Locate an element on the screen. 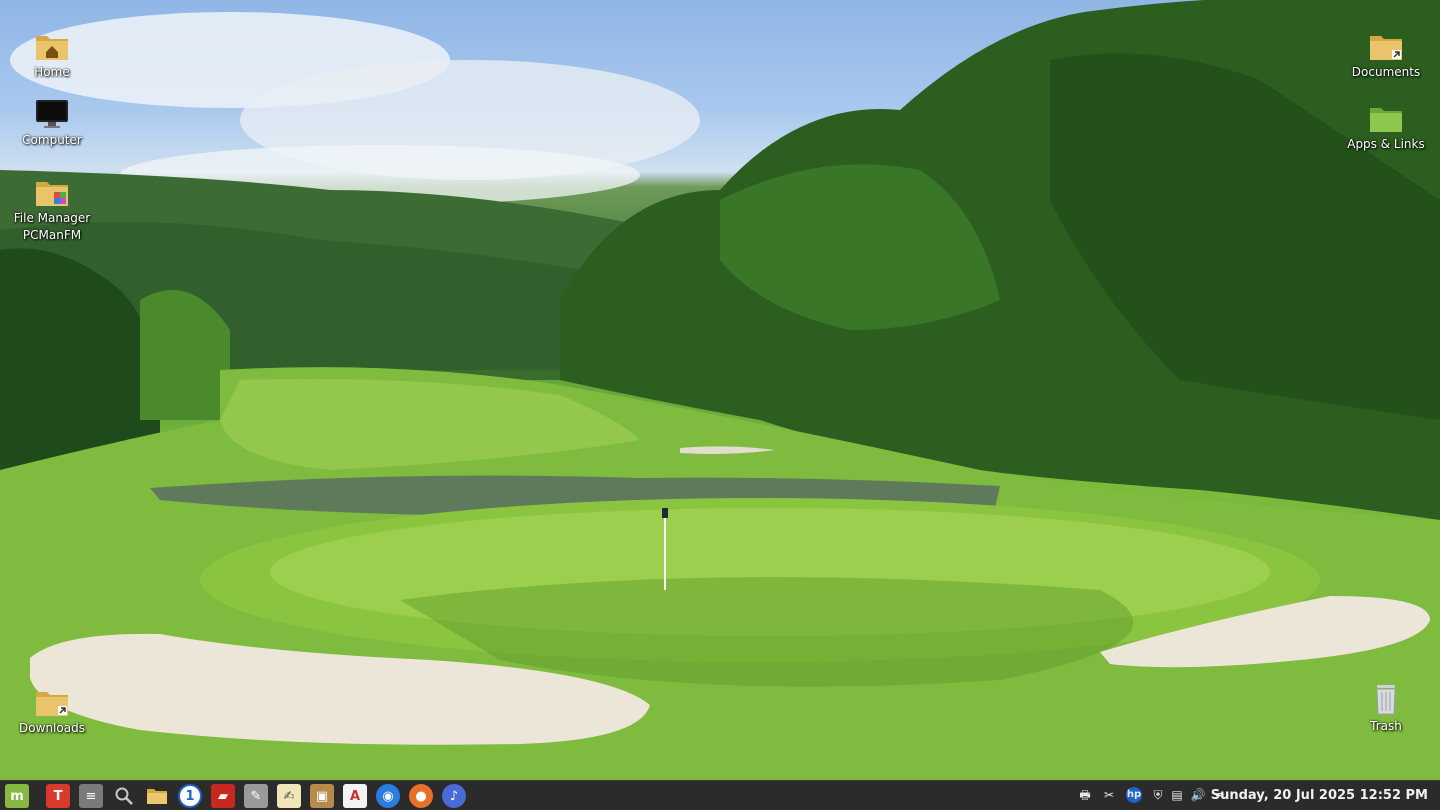  trash-desktop-icon: Trash is located at coordinates (1386, 708).